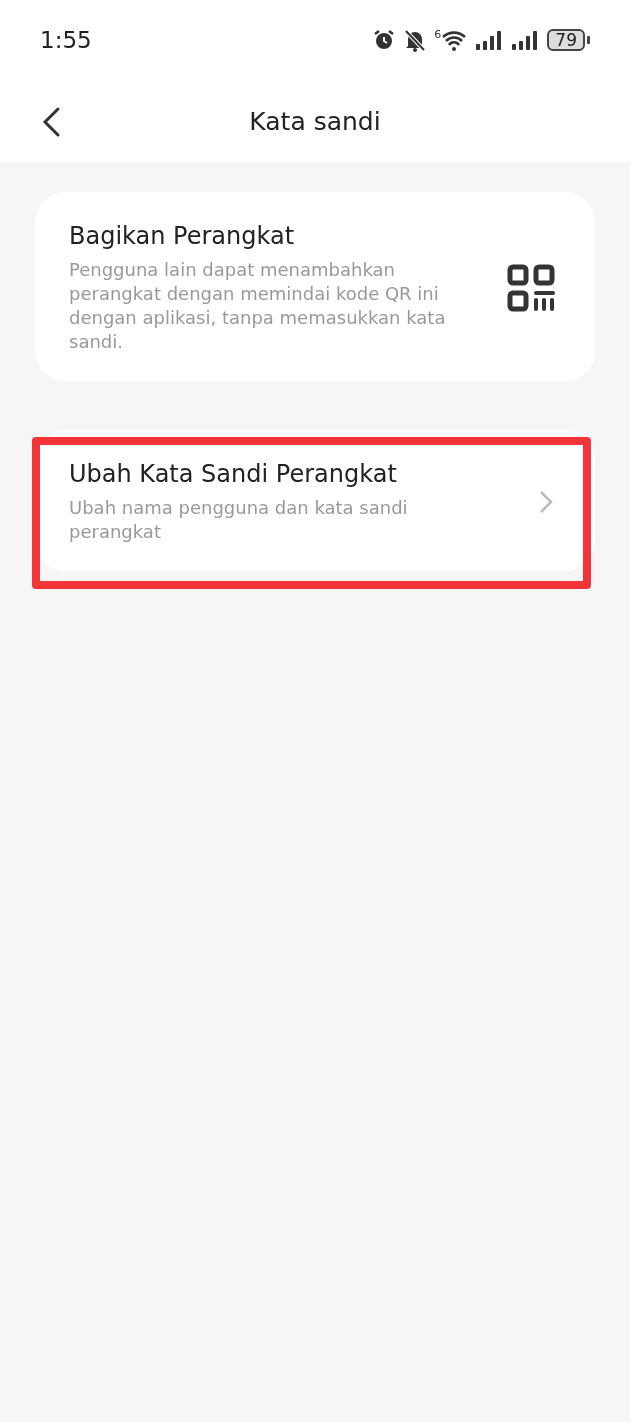  I want to click on qr-code-icon, so click(531, 288).